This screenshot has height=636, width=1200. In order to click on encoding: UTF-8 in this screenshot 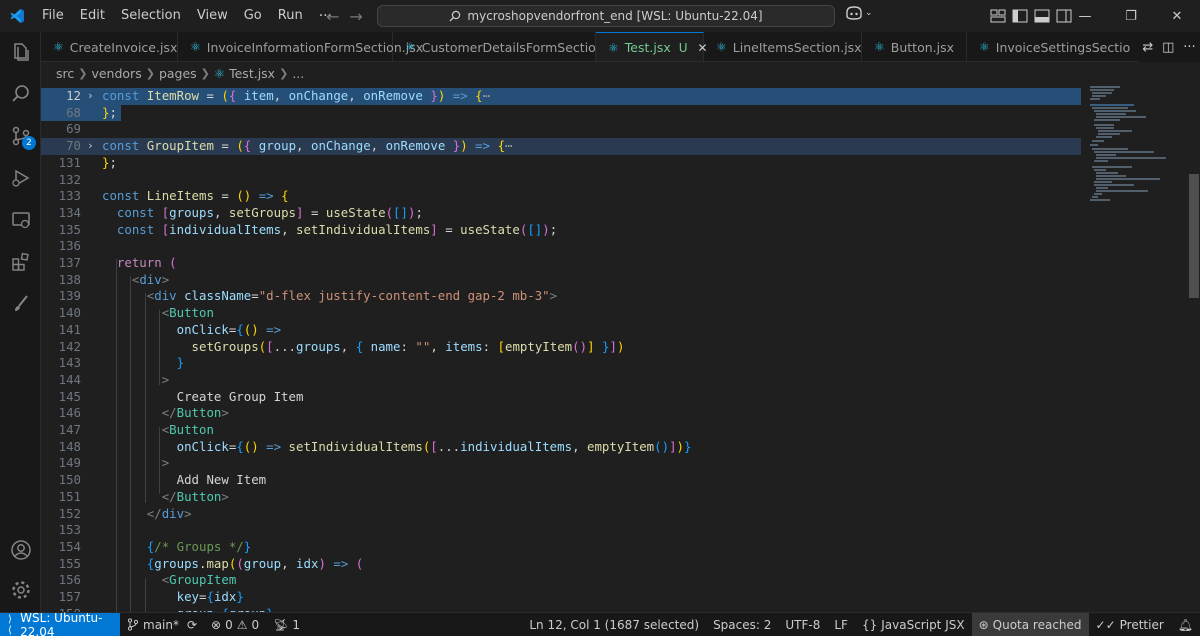, I will do `click(802, 624)`.